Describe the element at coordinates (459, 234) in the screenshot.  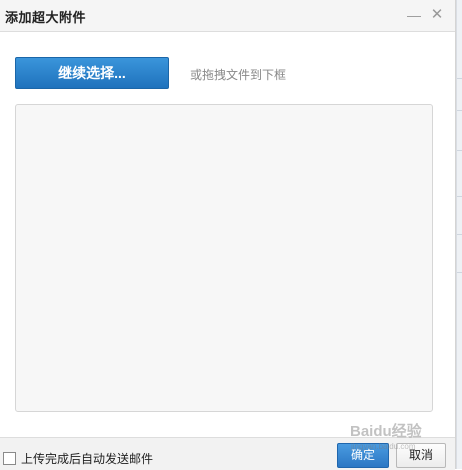
I see `background-window-edge` at that location.